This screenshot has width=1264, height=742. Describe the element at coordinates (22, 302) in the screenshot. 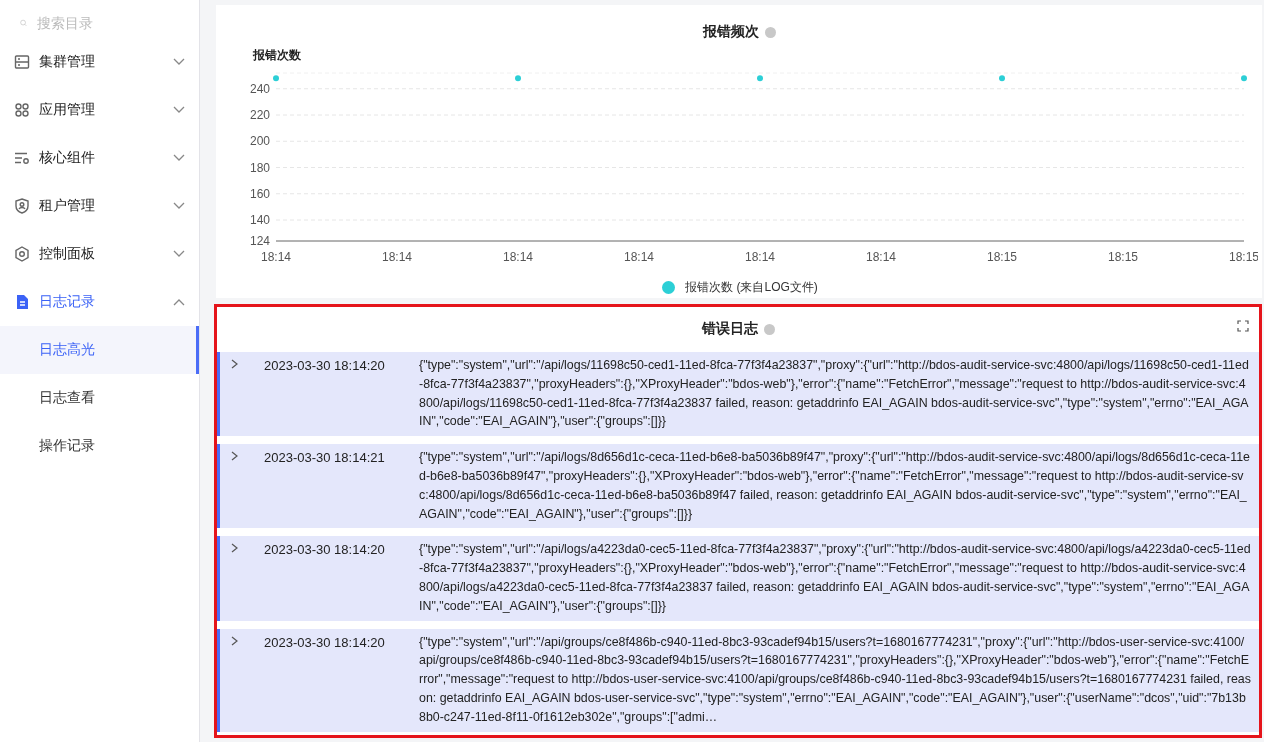

I see `document-icon` at that location.